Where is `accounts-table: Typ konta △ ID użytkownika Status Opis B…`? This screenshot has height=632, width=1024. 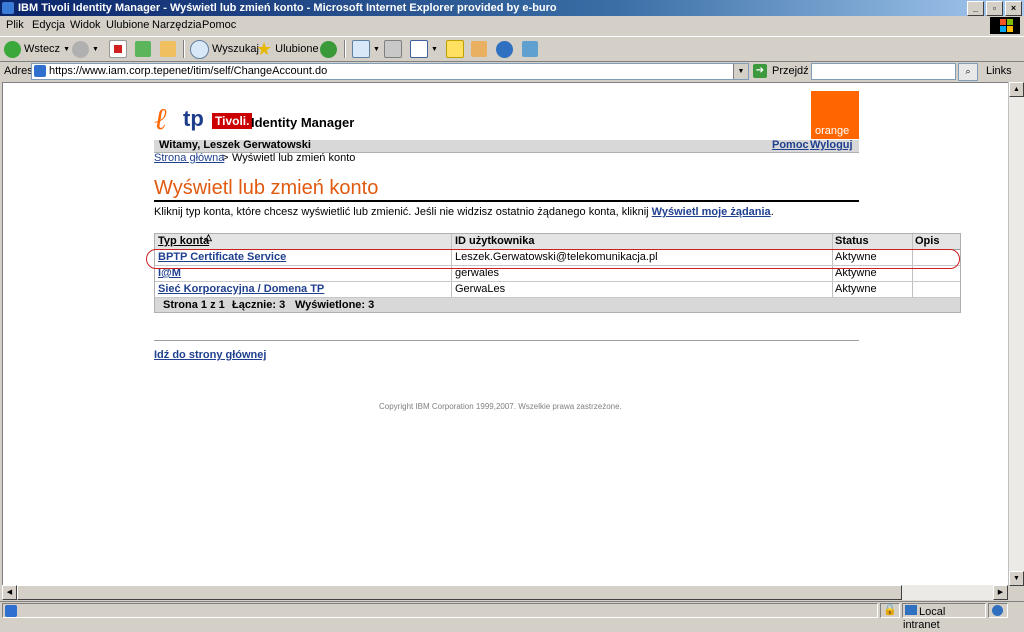 accounts-table: Typ konta △ ID użytkownika Status Opis B… is located at coordinates (557, 272).